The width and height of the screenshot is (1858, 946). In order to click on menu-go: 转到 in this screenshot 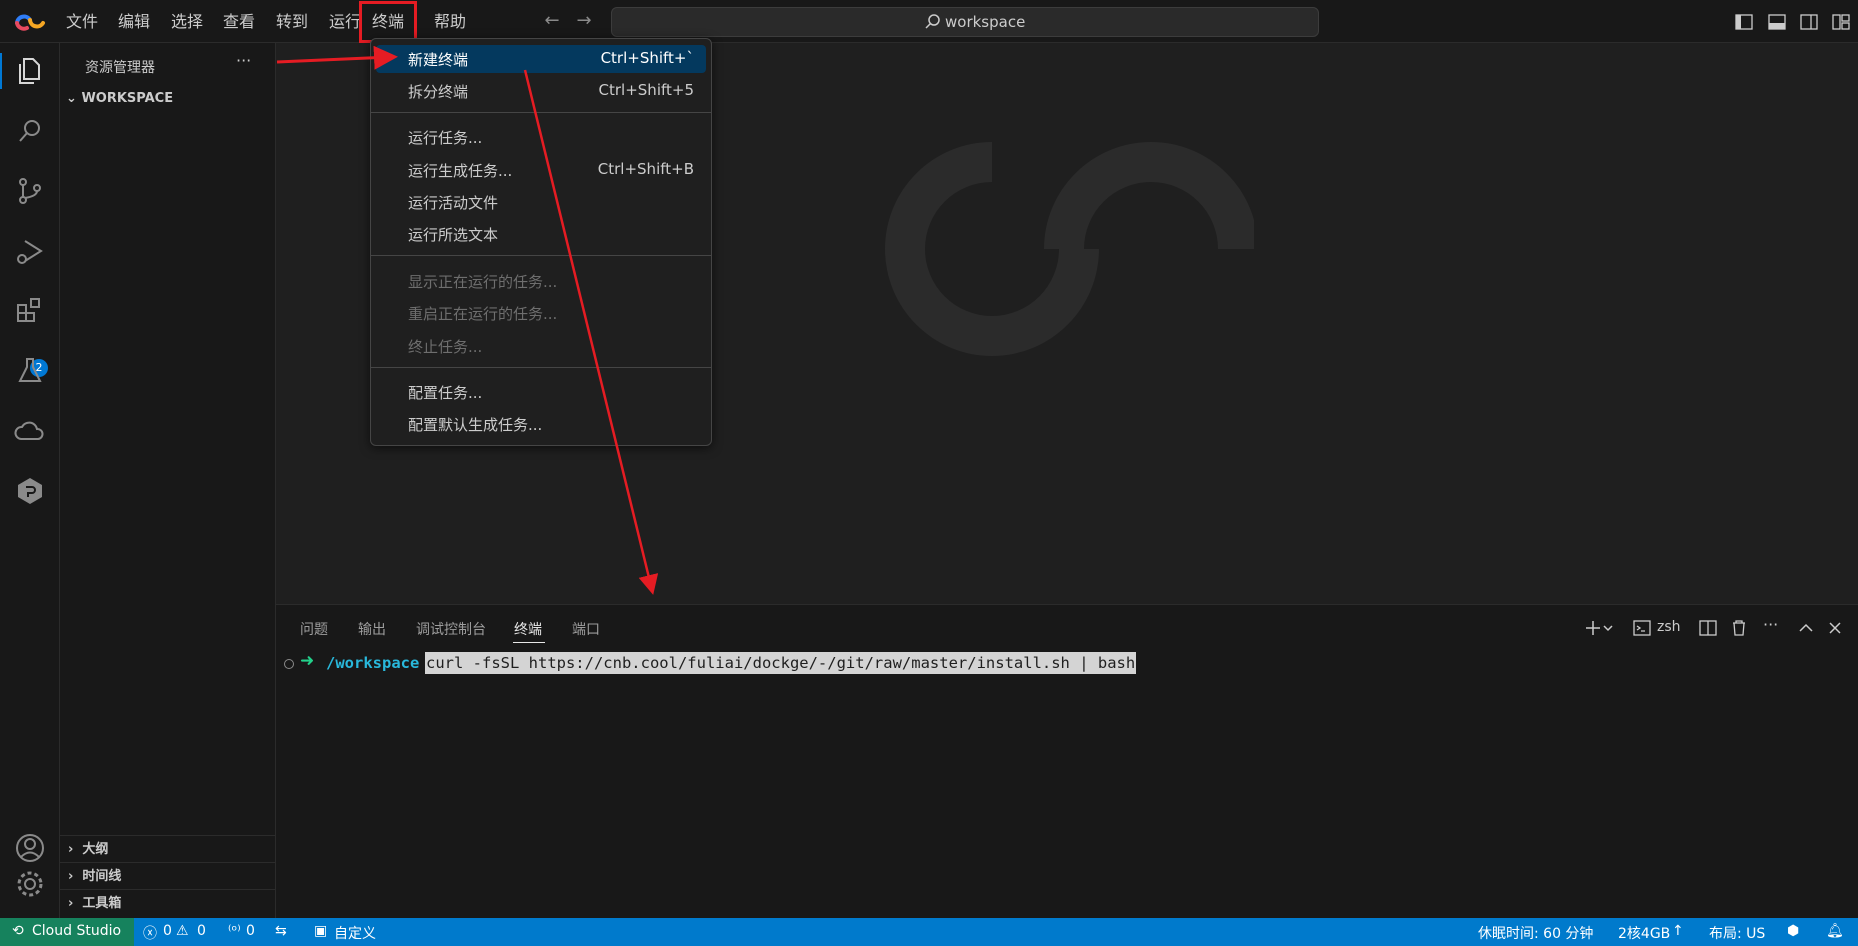, I will do `click(292, 21)`.